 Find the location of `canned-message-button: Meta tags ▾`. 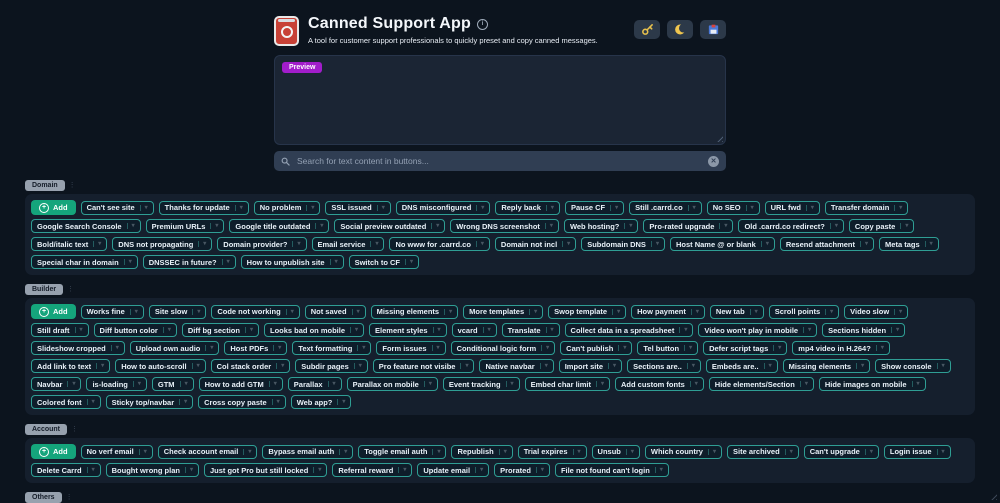

canned-message-button: Meta tags ▾ is located at coordinates (909, 244).